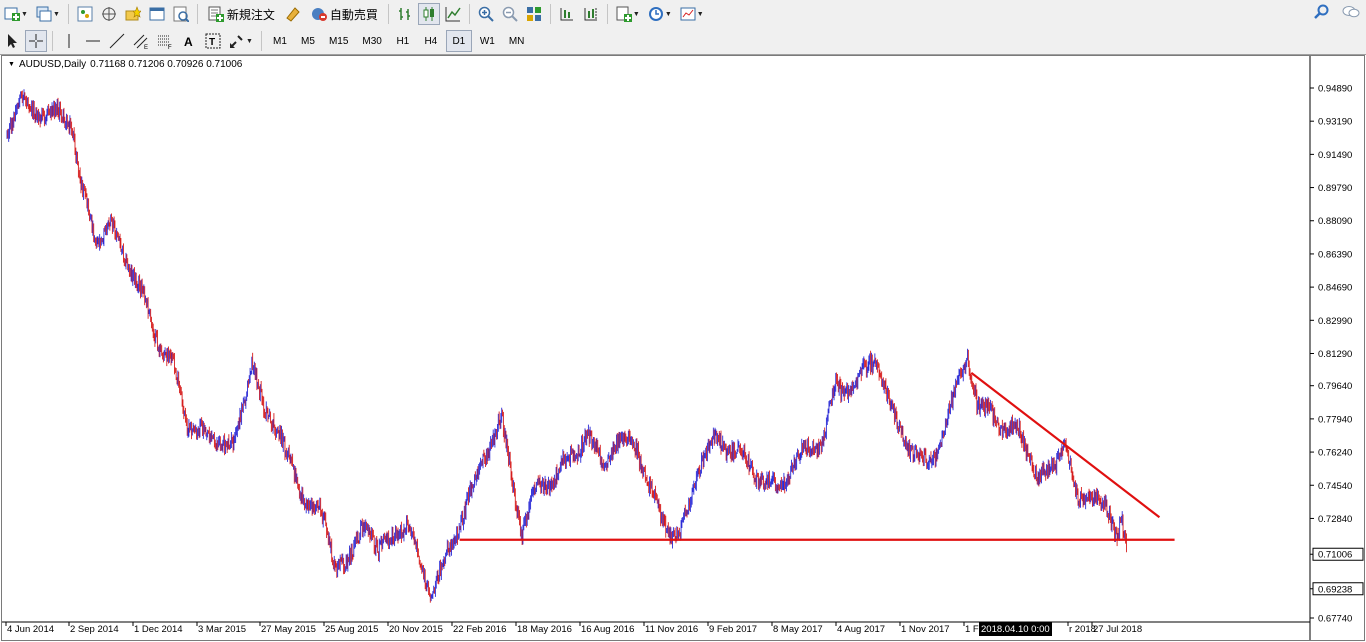 The height and width of the screenshot is (642, 1366). I want to click on line-chart-button, so click(453, 14).